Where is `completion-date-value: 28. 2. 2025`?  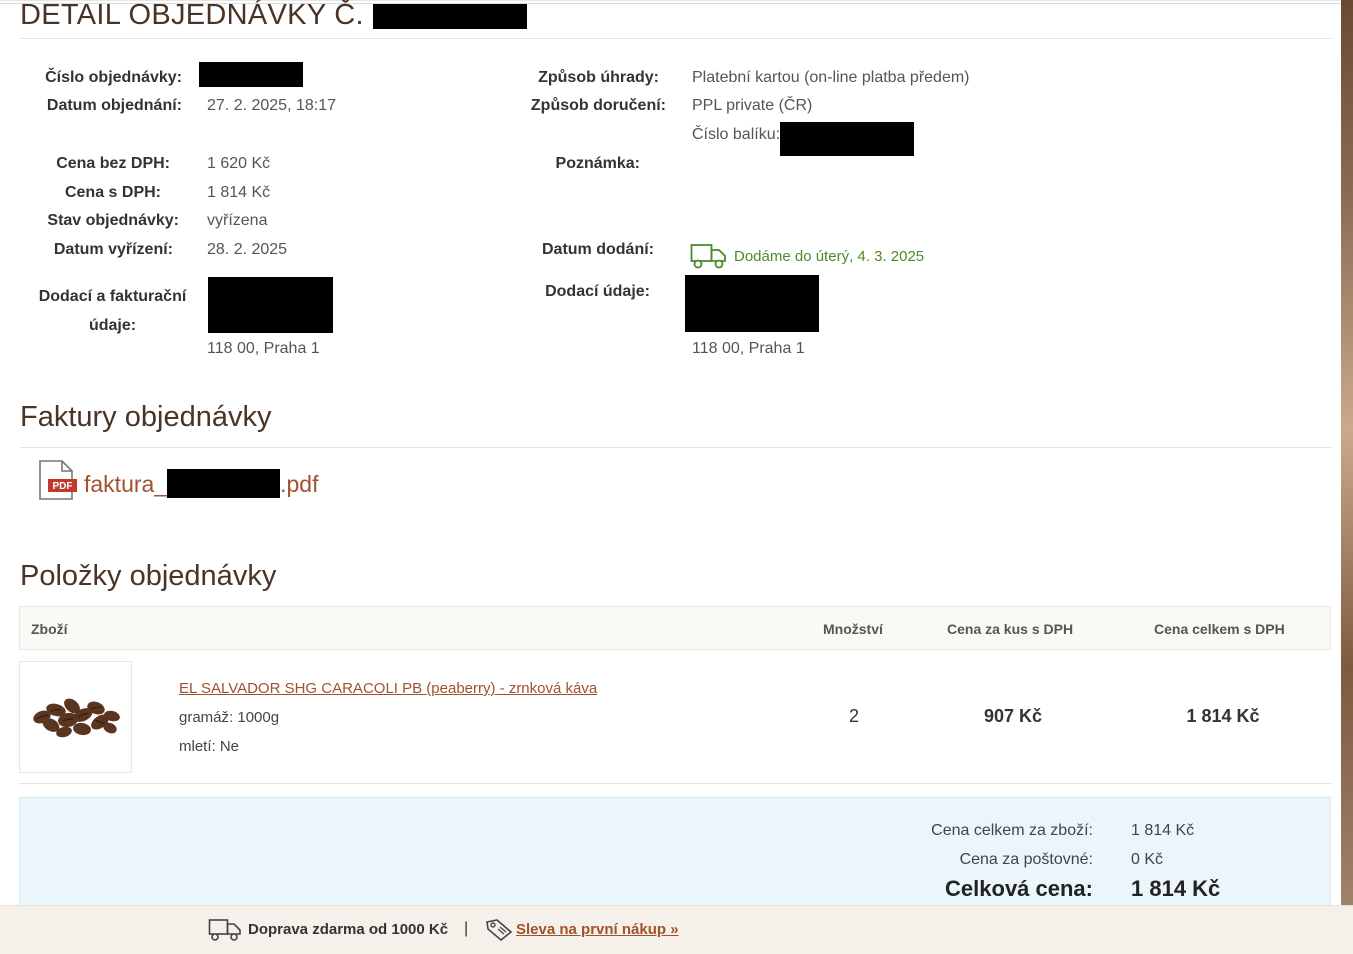
completion-date-value: 28. 2. 2025 is located at coordinates (247, 249).